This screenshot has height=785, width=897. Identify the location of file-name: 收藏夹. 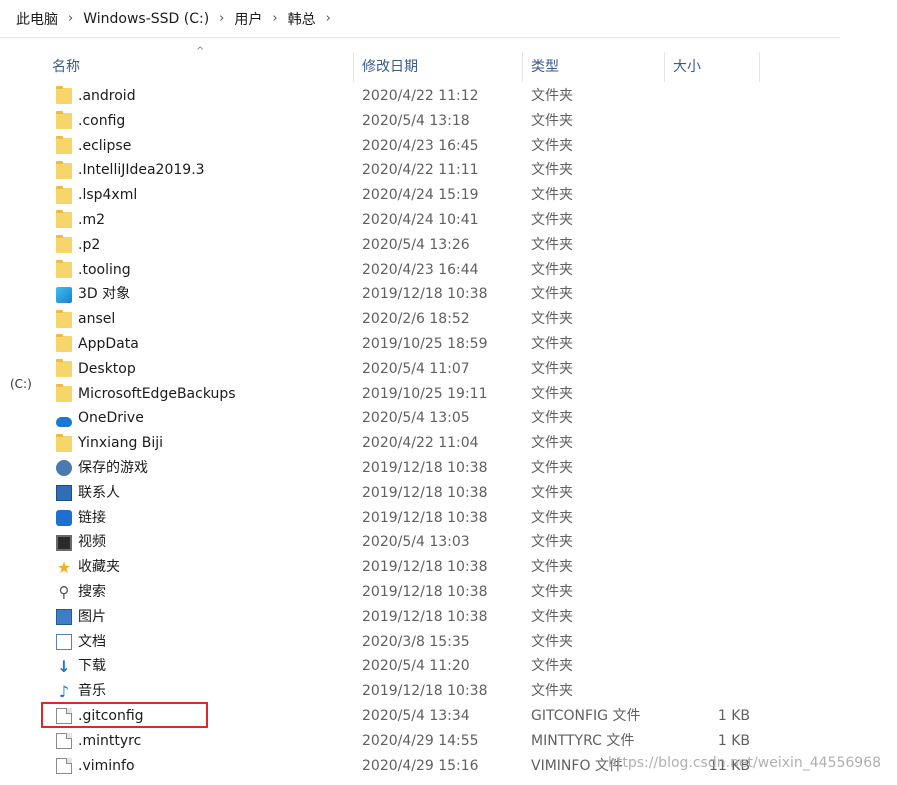
(99, 567).